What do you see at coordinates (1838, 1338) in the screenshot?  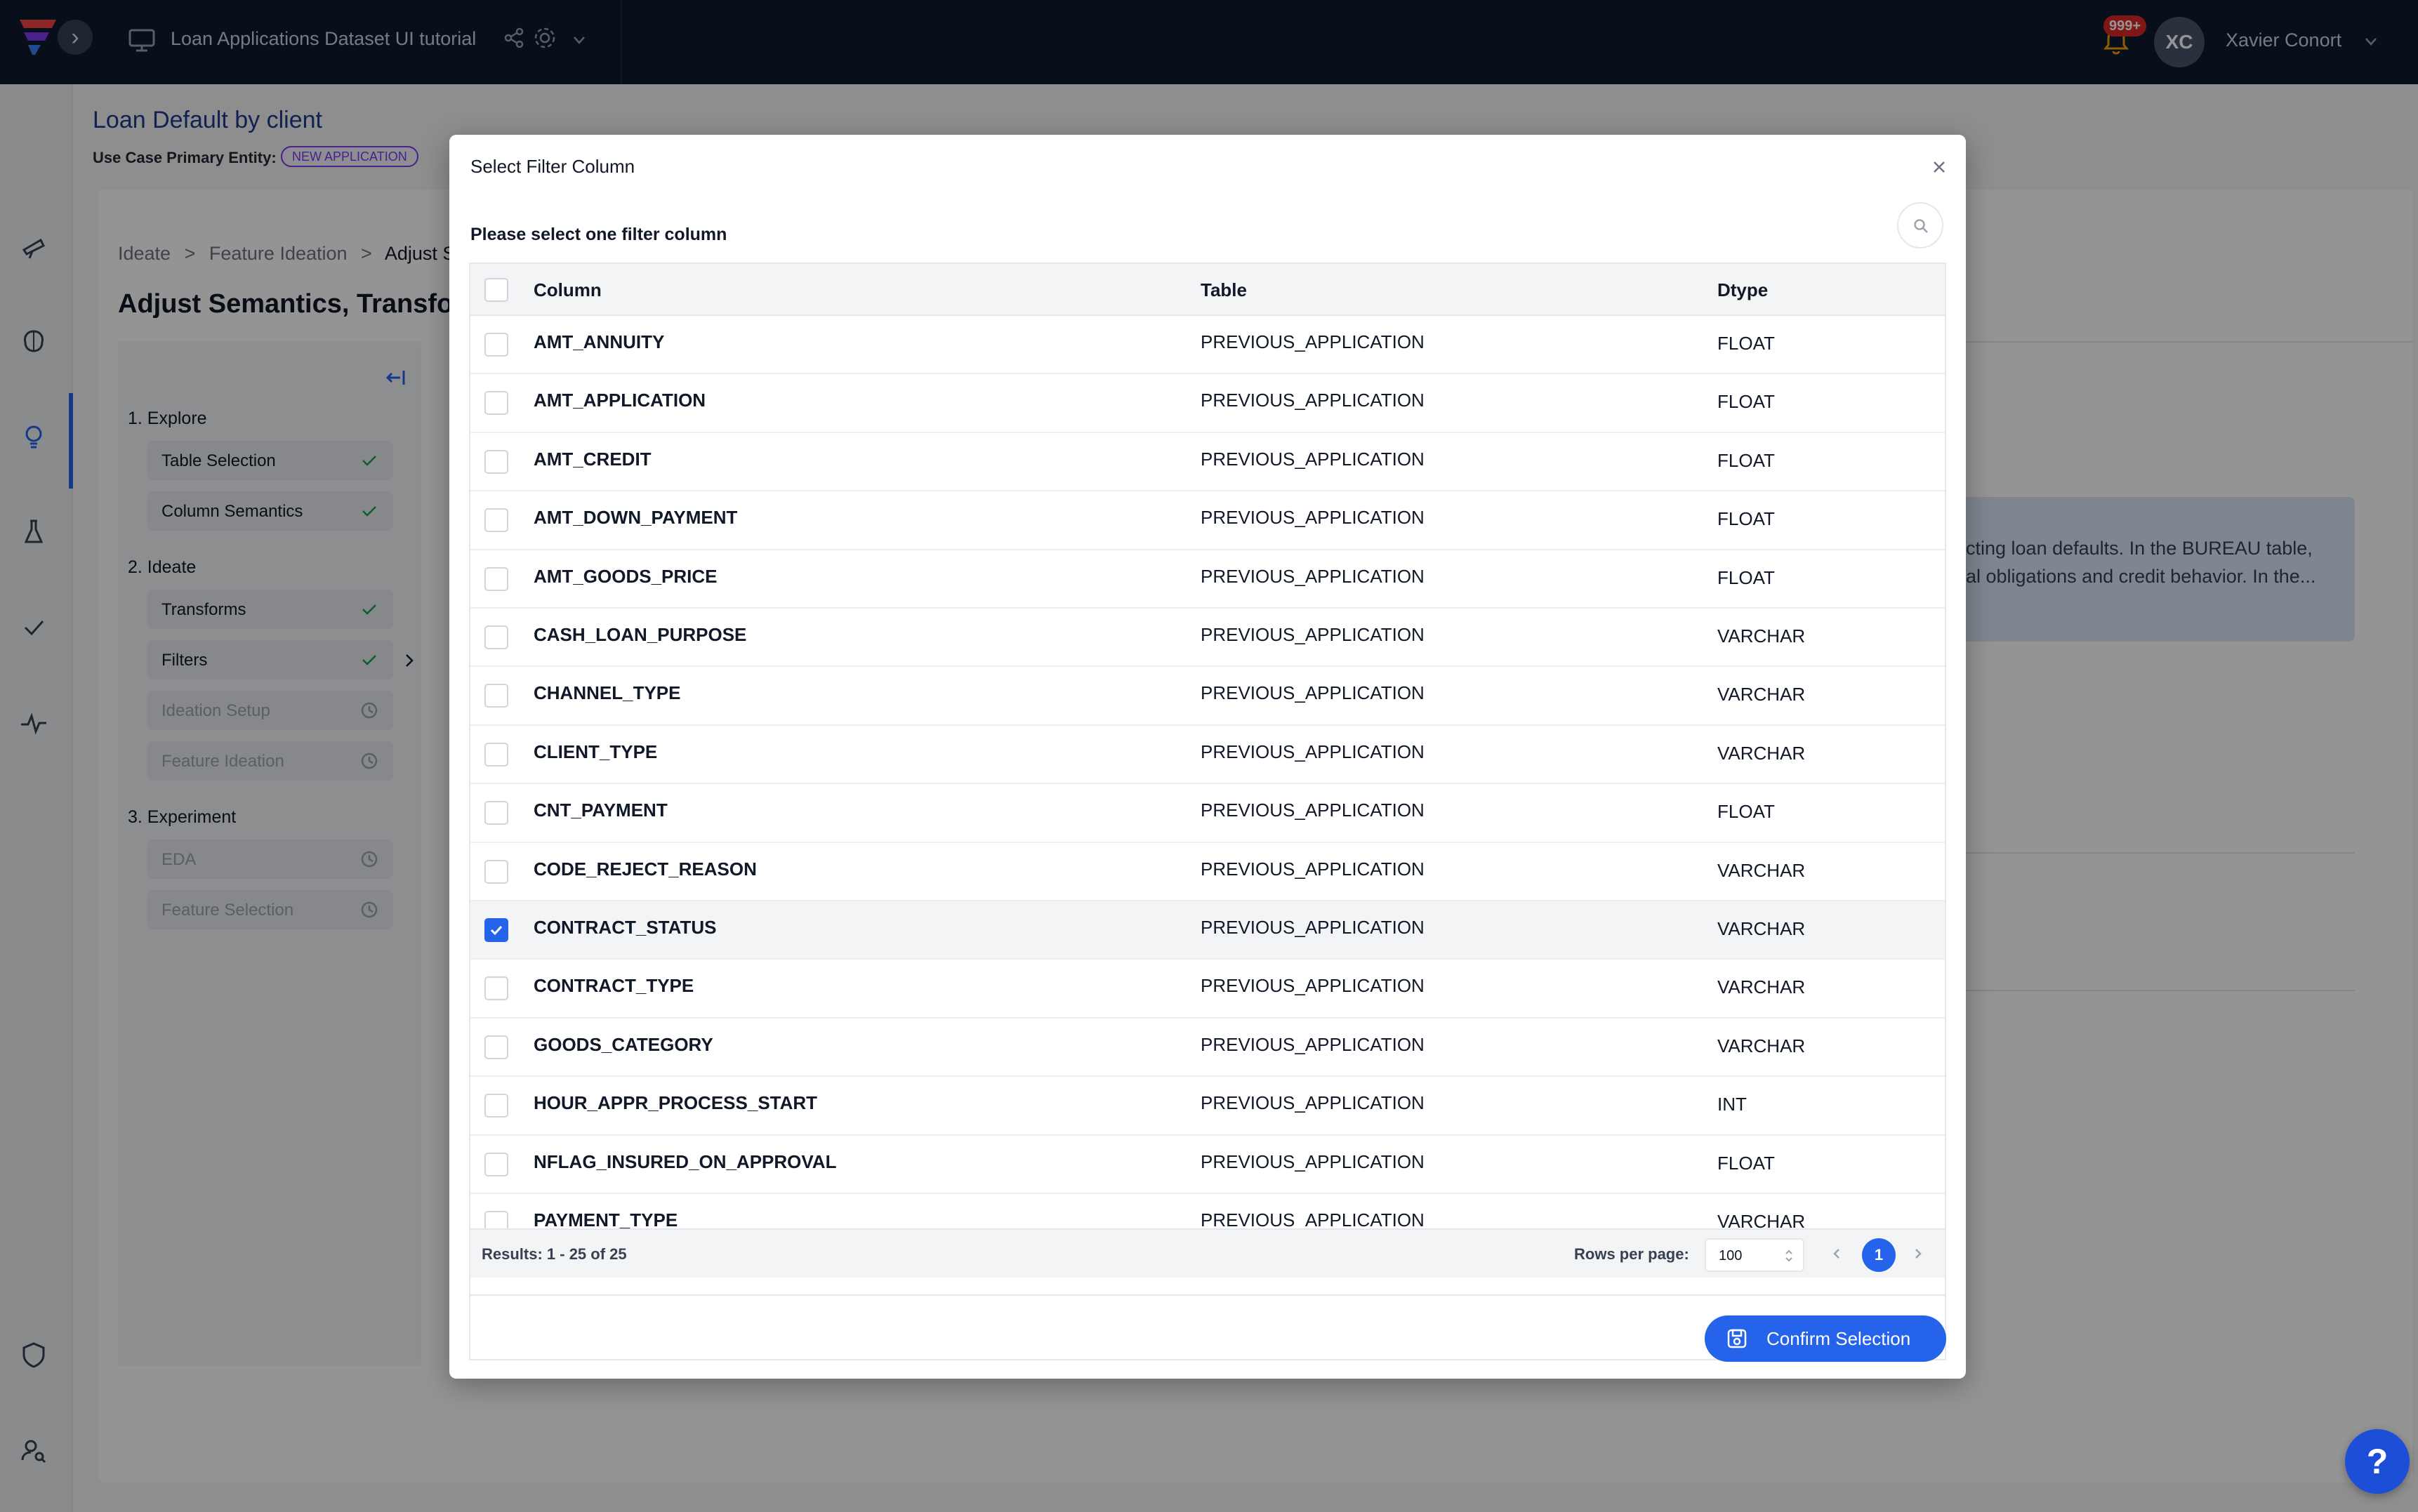 I see `confirm-selection-label: Confirm Selection` at bounding box center [1838, 1338].